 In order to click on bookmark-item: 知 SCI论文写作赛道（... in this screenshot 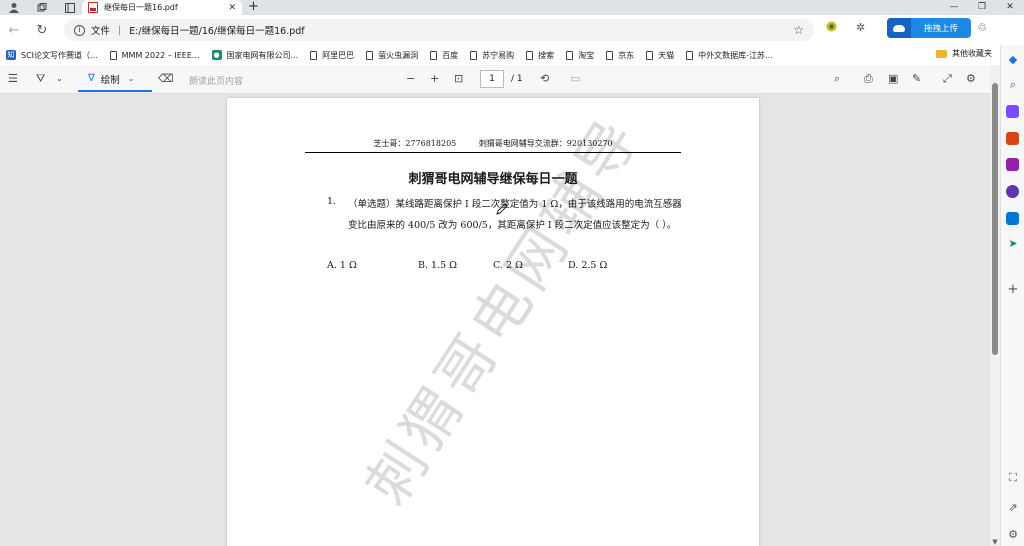, I will do `click(52, 55)`.